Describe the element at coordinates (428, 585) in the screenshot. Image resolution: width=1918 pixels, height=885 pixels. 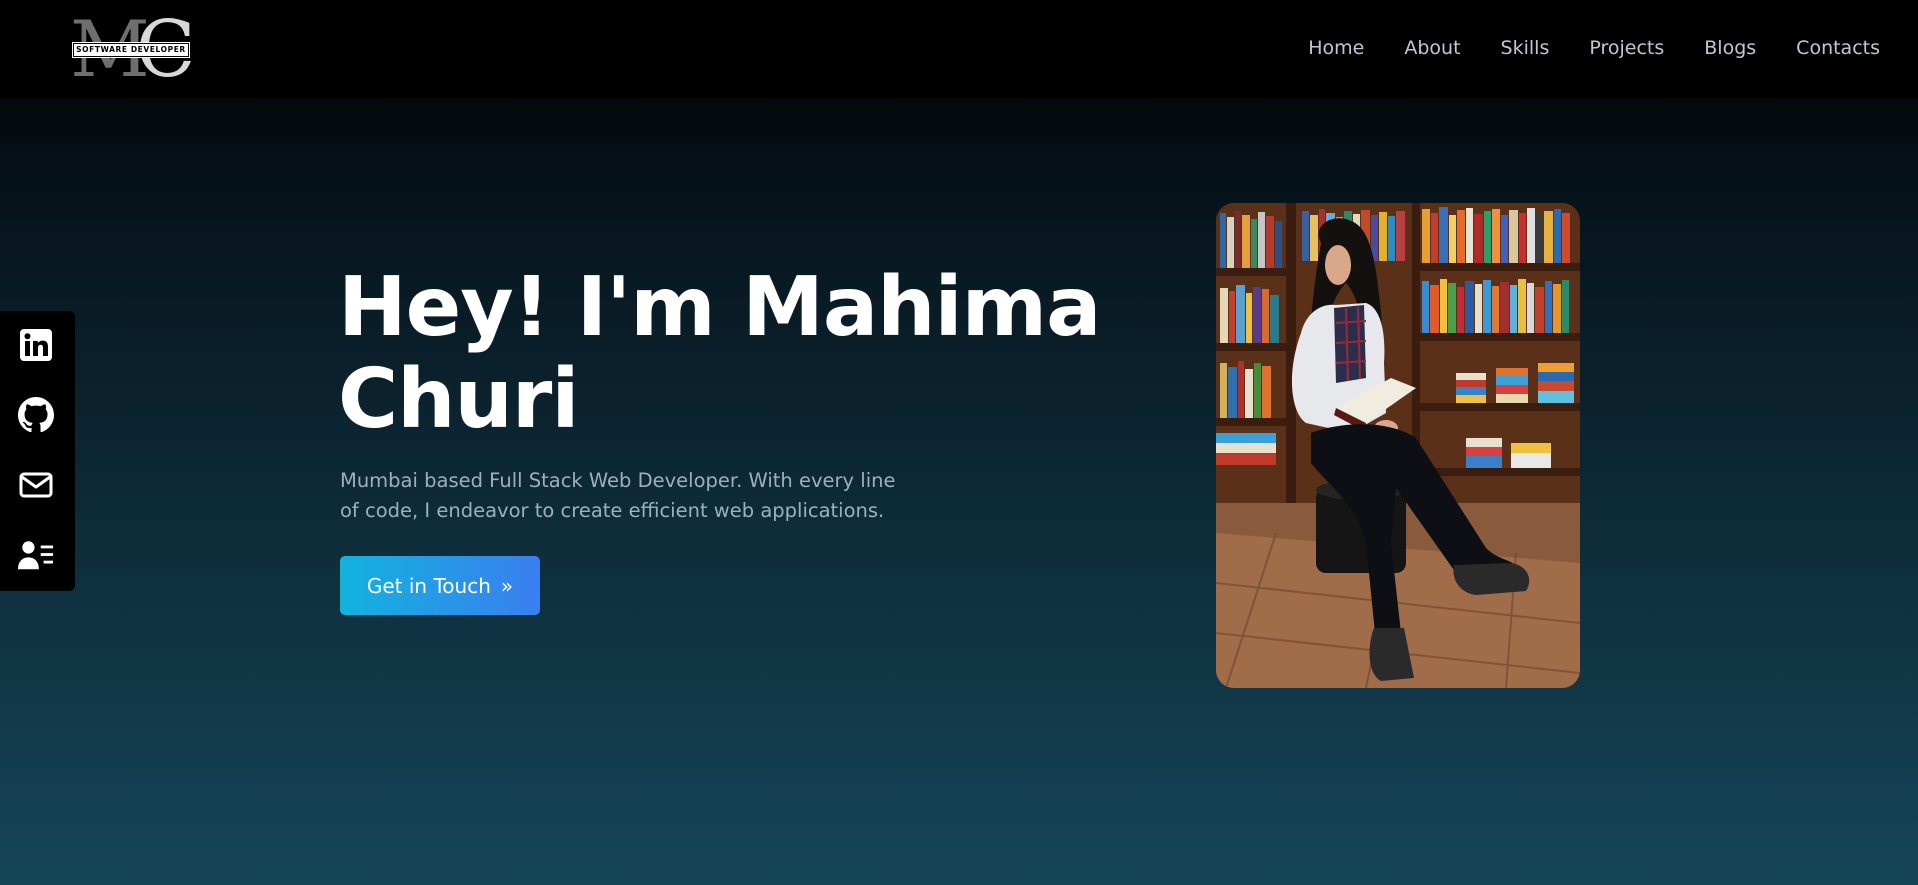
I see `cta-label: Get in Touch` at that location.